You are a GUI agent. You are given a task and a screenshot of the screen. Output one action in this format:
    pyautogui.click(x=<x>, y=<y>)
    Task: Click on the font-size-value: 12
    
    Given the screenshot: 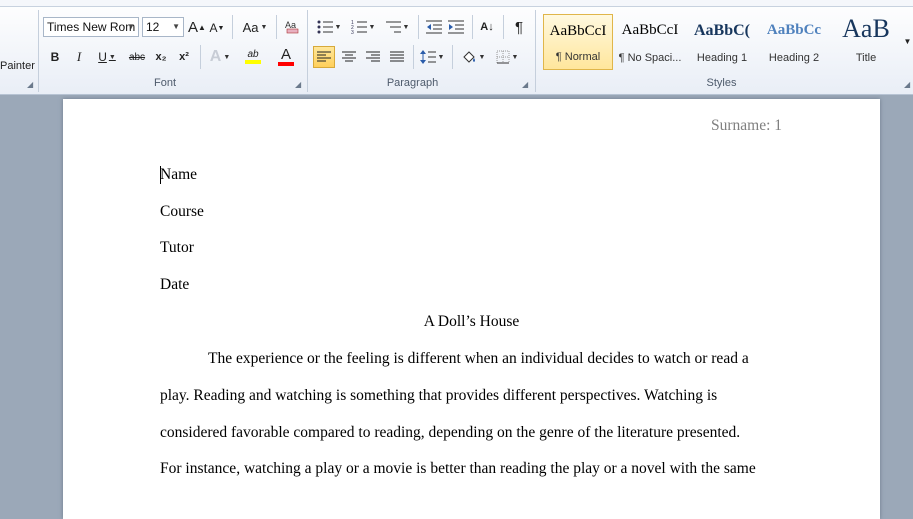 What is the action you would take?
    pyautogui.click(x=153, y=27)
    